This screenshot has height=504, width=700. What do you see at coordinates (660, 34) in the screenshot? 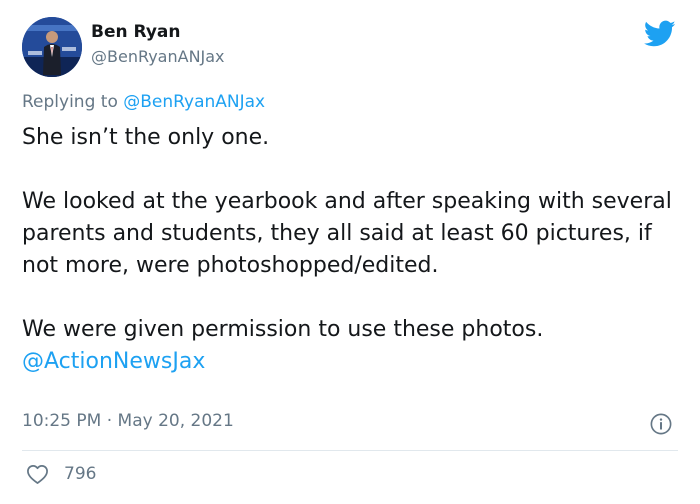
I see `twitter-bird-icon` at bounding box center [660, 34].